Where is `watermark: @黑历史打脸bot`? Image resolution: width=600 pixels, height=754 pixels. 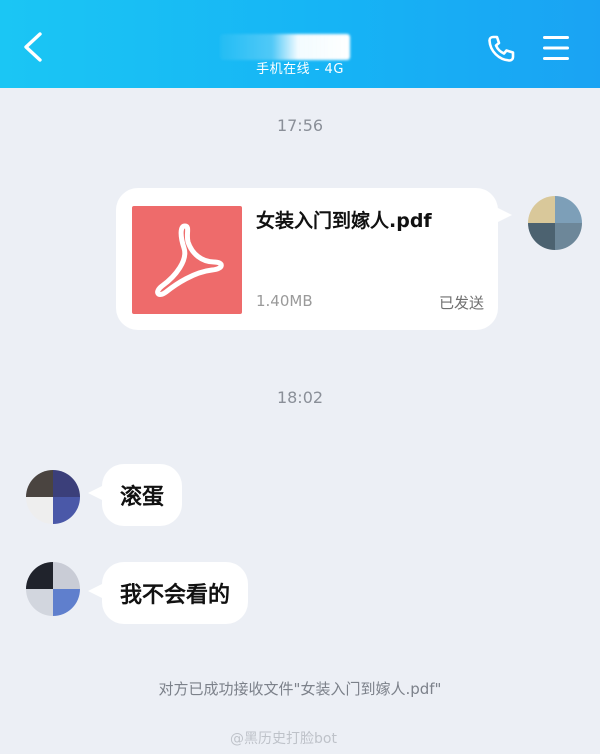 watermark: @黑历史打脸bot is located at coordinates (283, 739).